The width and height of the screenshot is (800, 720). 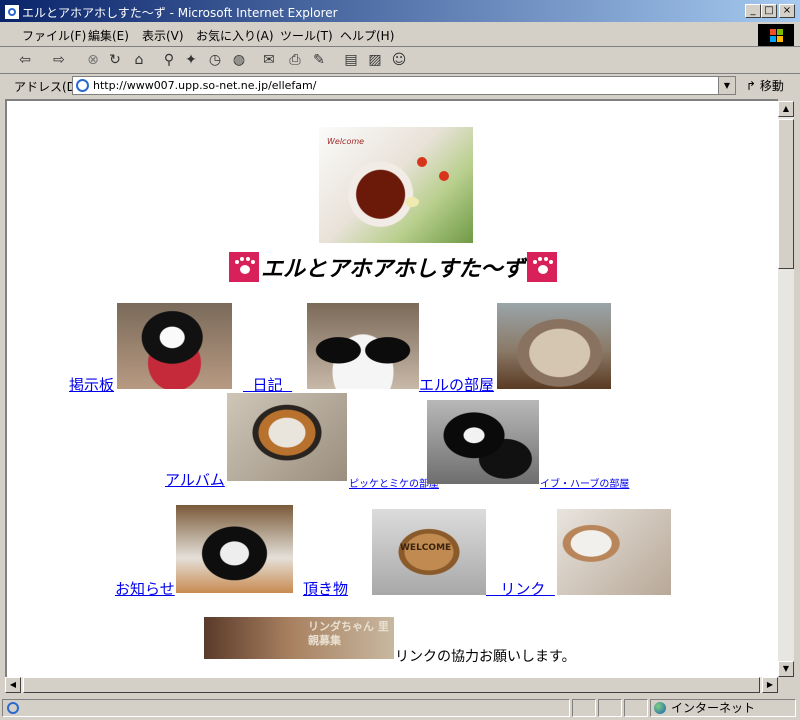 I want to click on refresh-icon: ↻, so click(x=115, y=60).